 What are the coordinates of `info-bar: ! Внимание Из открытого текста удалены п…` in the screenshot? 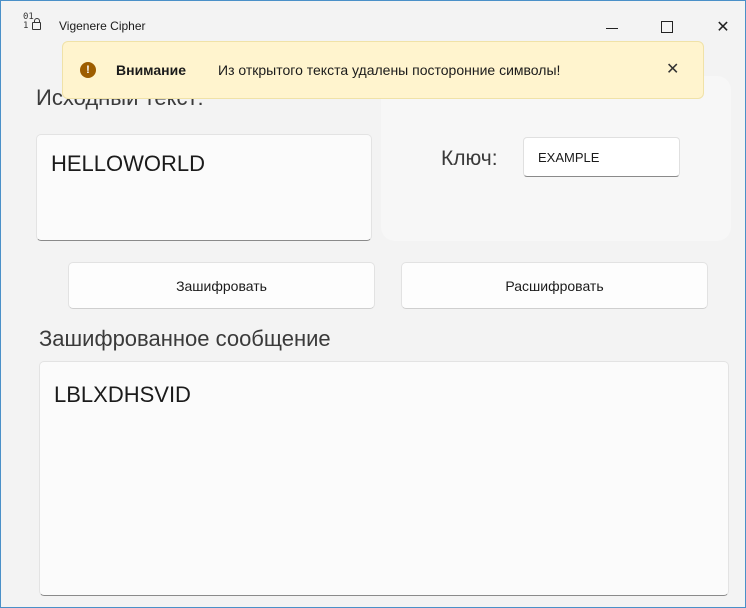 It's located at (383, 70).